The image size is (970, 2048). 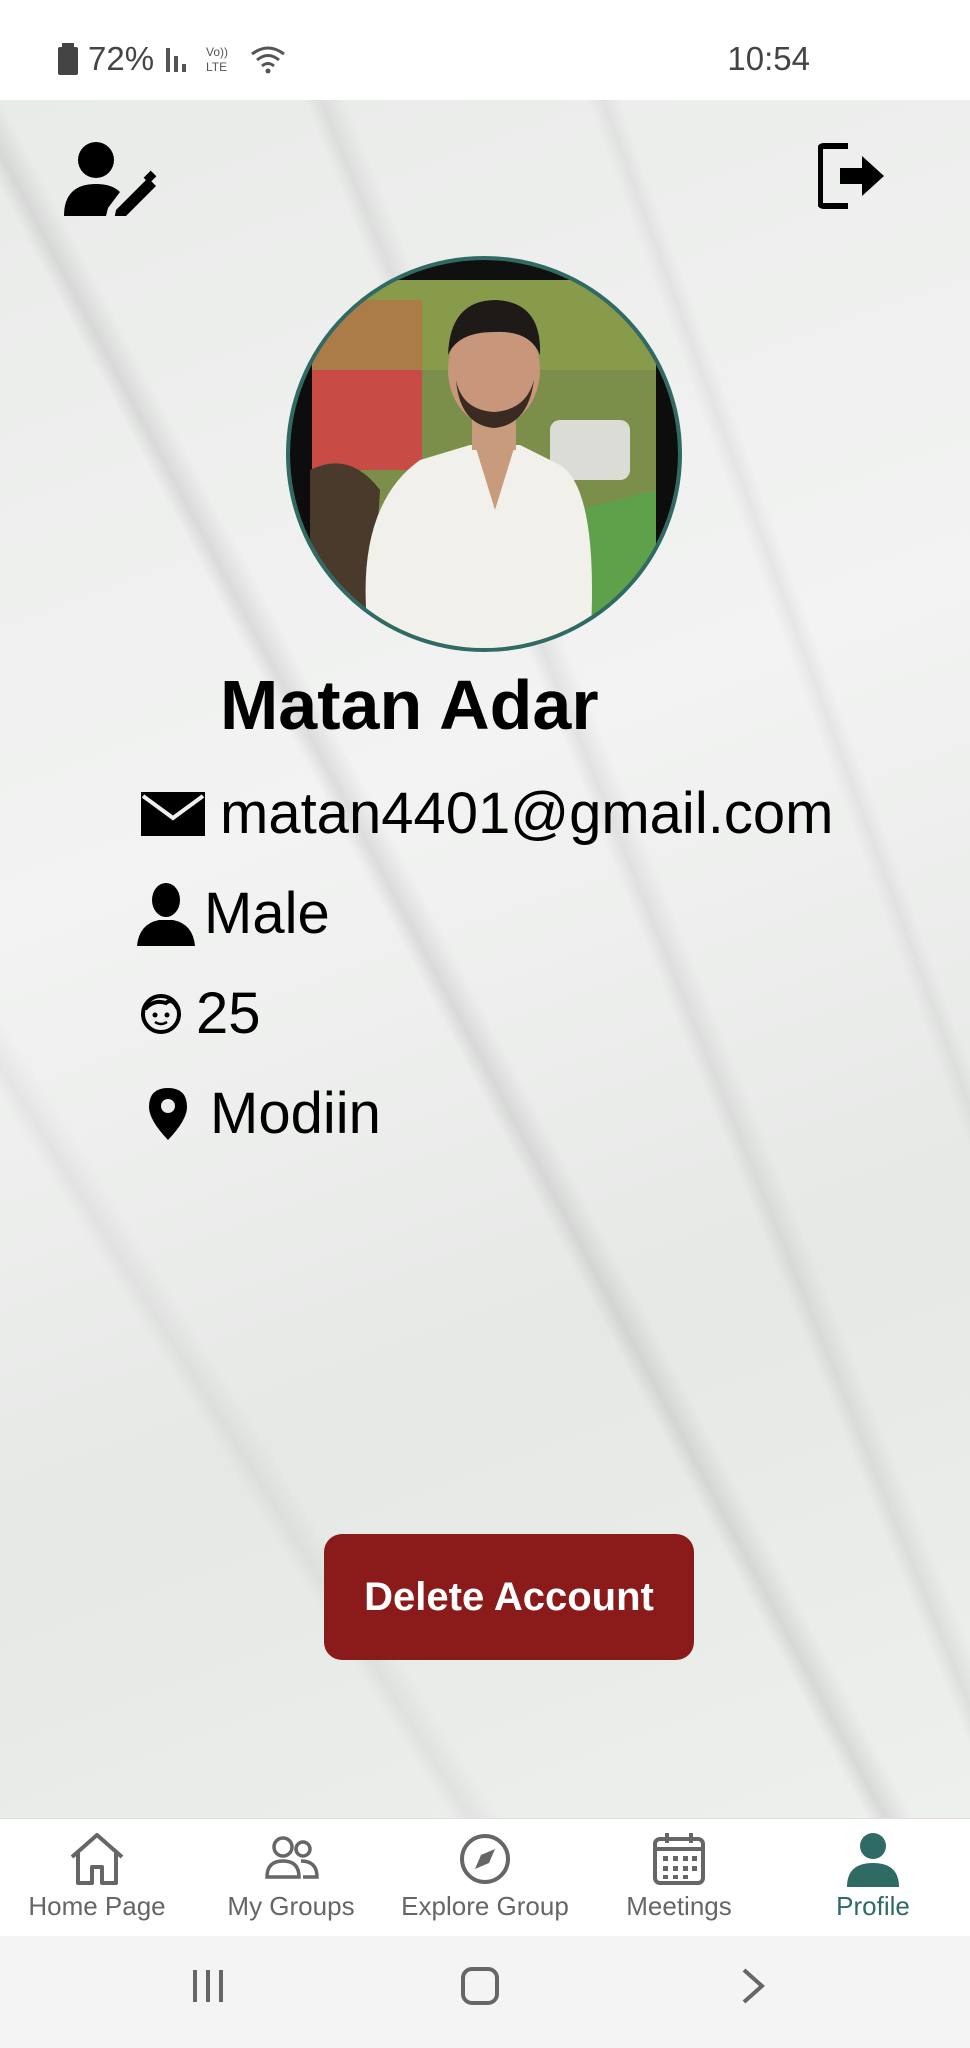 I want to click on clock: 10:54, so click(x=768, y=58).